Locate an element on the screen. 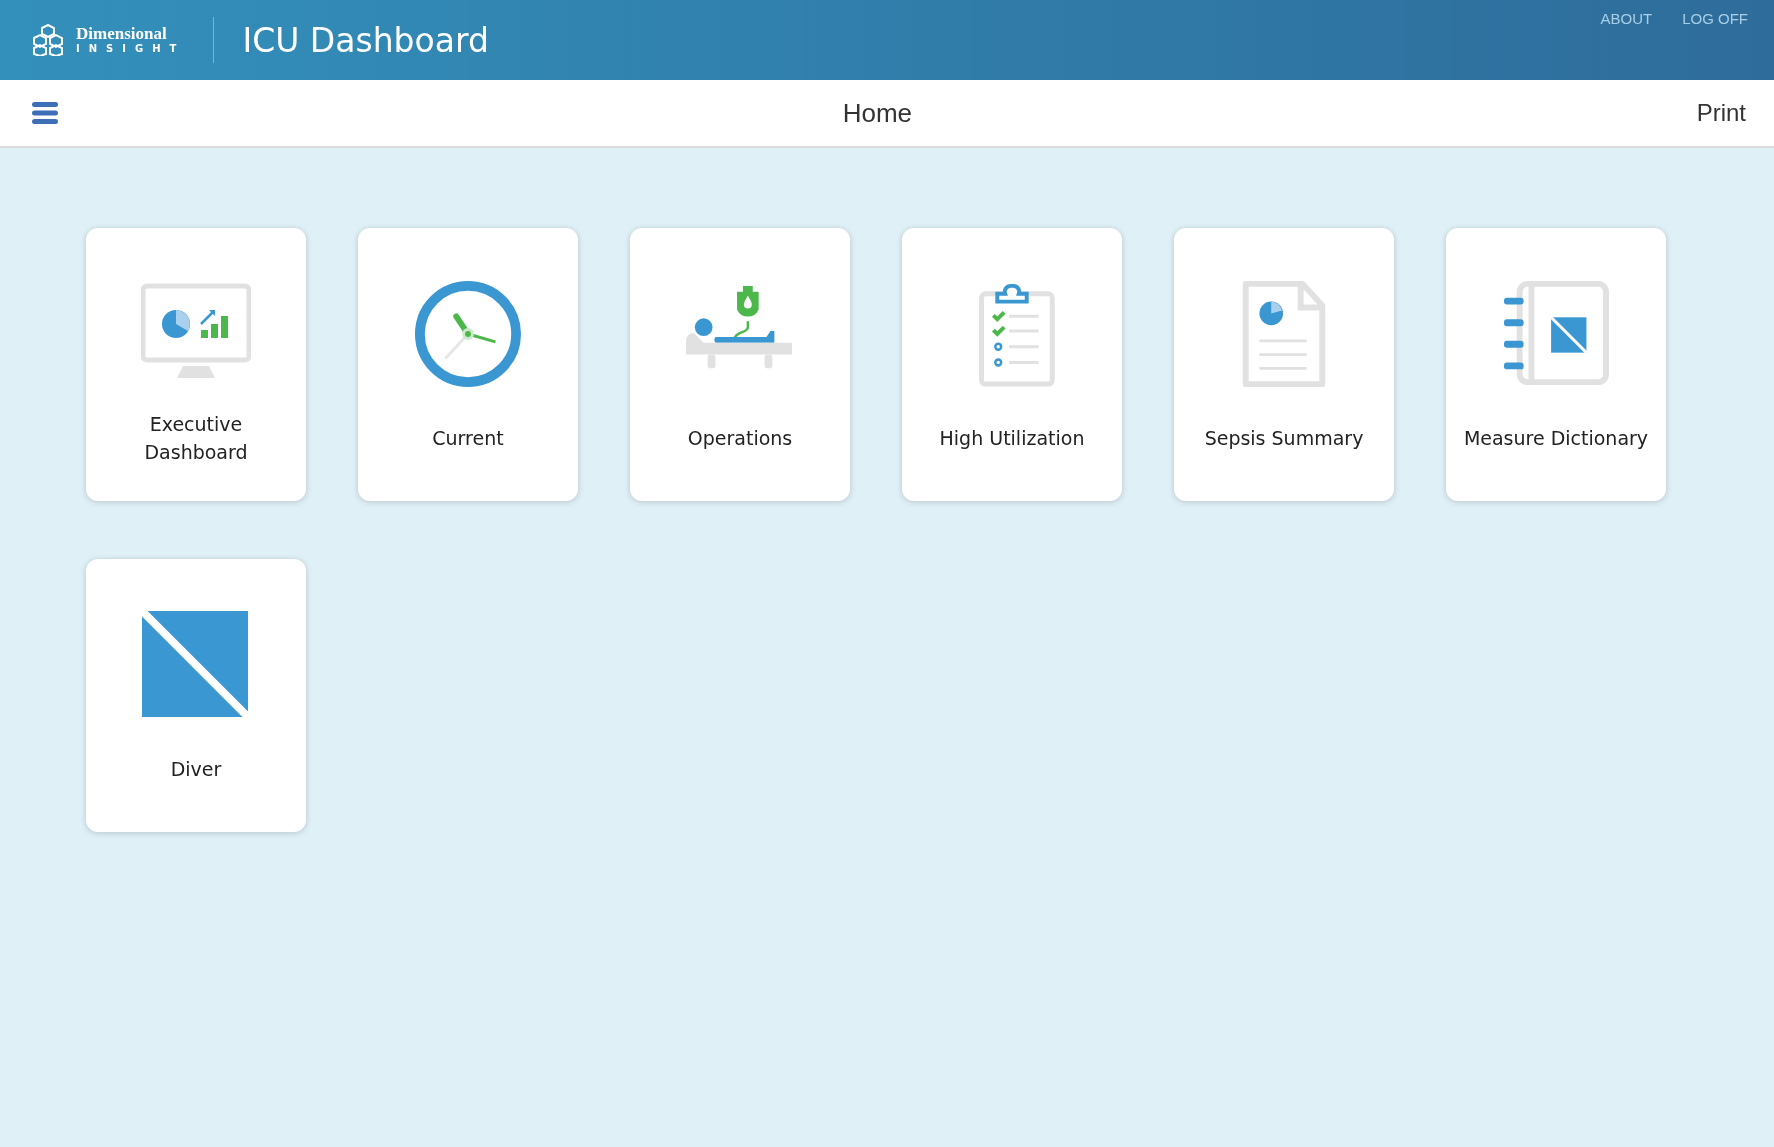  logo-tagline: INSIGHT is located at coordinates (131, 49).